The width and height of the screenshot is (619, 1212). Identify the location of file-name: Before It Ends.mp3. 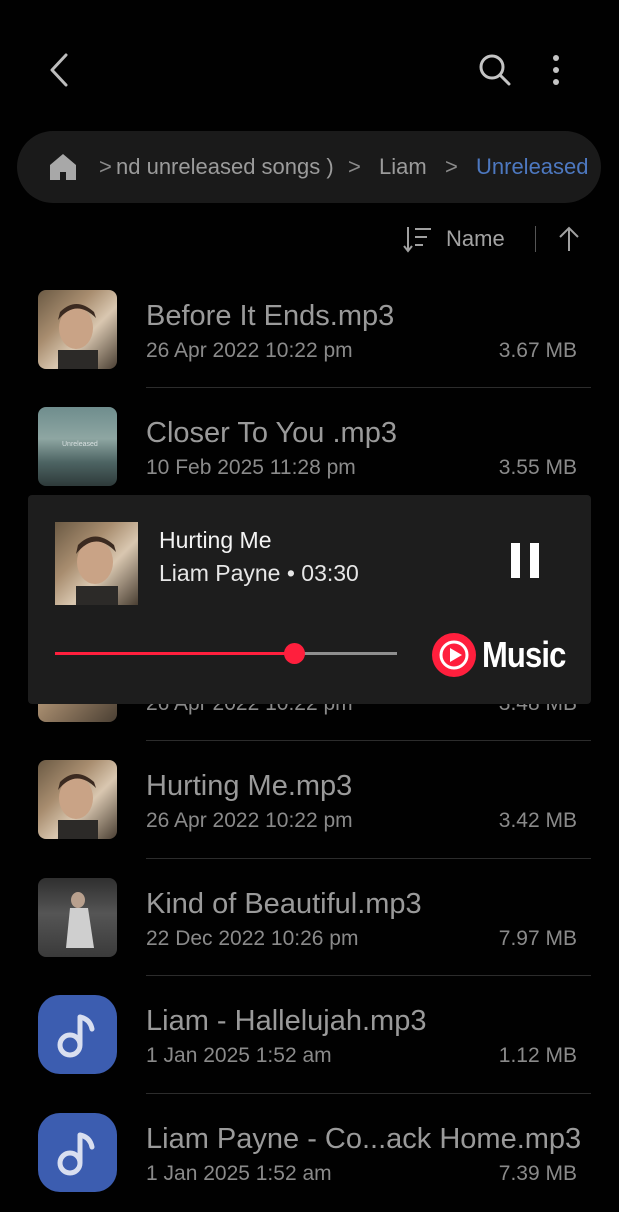
(270, 316).